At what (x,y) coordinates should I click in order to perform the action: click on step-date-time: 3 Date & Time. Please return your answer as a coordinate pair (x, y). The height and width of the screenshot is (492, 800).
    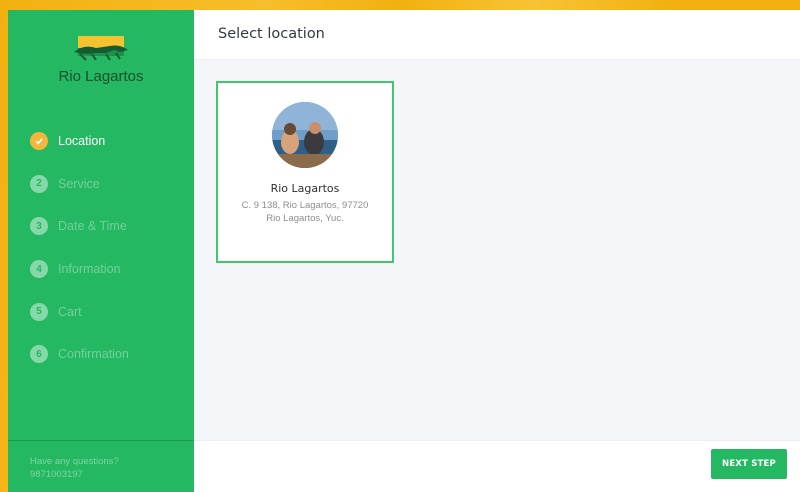
    Looking at the image, I should click on (79, 226).